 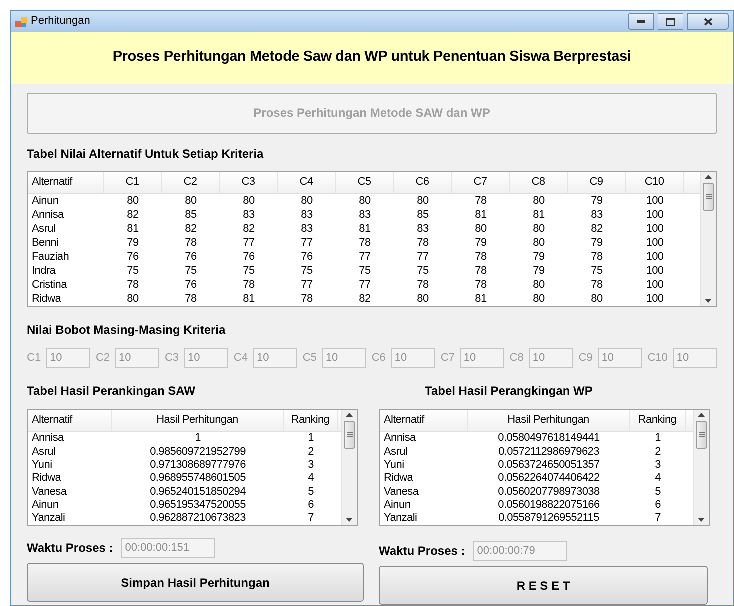 I want to click on field-label: C6, so click(x=379, y=358).